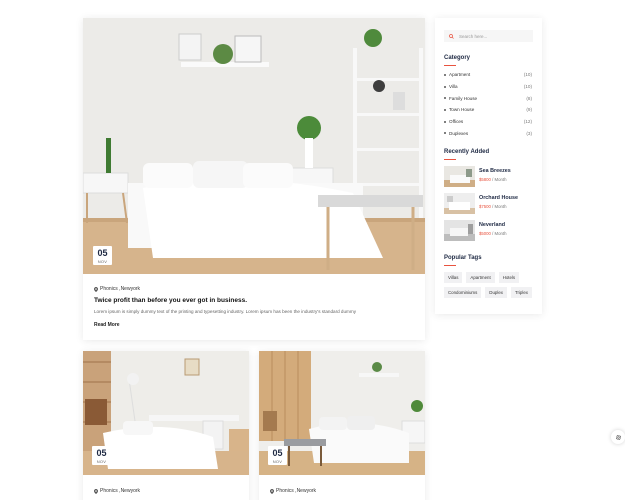 This screenshot has width=625, height=500. I want to click on category-item-apartment: Apartment (10), so click(488, 75).